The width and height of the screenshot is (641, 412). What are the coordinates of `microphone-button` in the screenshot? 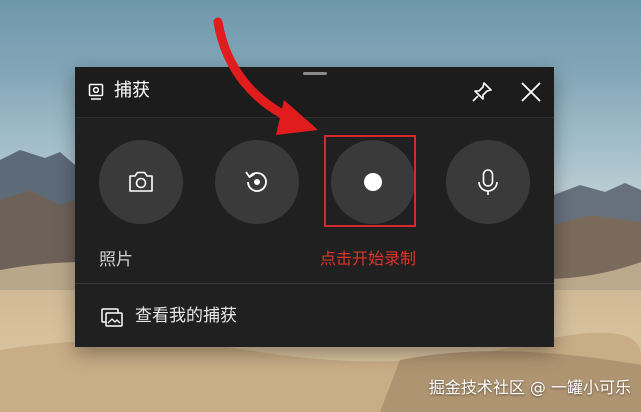 It's located at (488, 182).